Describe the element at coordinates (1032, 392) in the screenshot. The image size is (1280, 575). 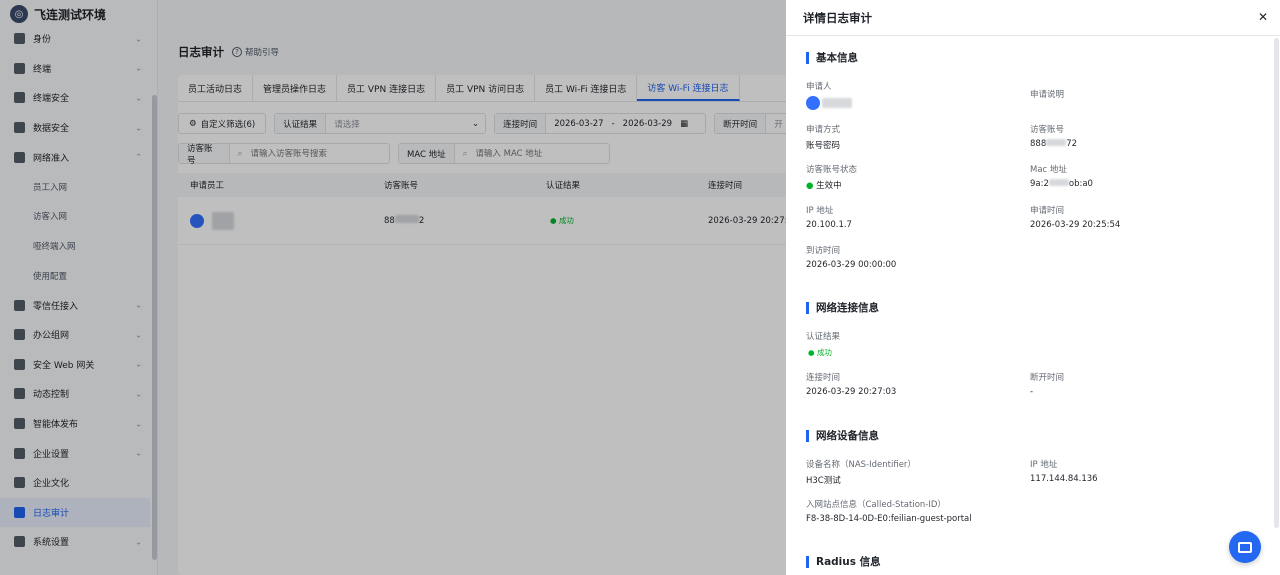
I see `disconnect-time-value: -` at that location.